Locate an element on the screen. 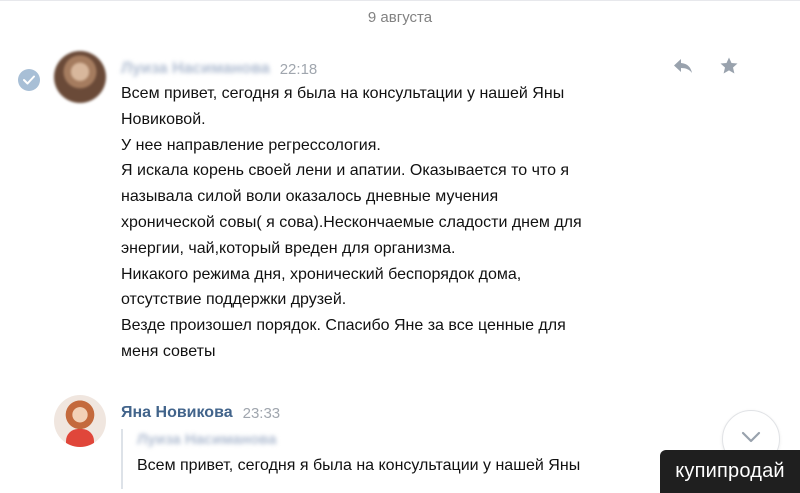 The height and width of the screenshot is (493, 800). message-header: Луиза Насиманова 22:18 is located at coordinates (219, 69).